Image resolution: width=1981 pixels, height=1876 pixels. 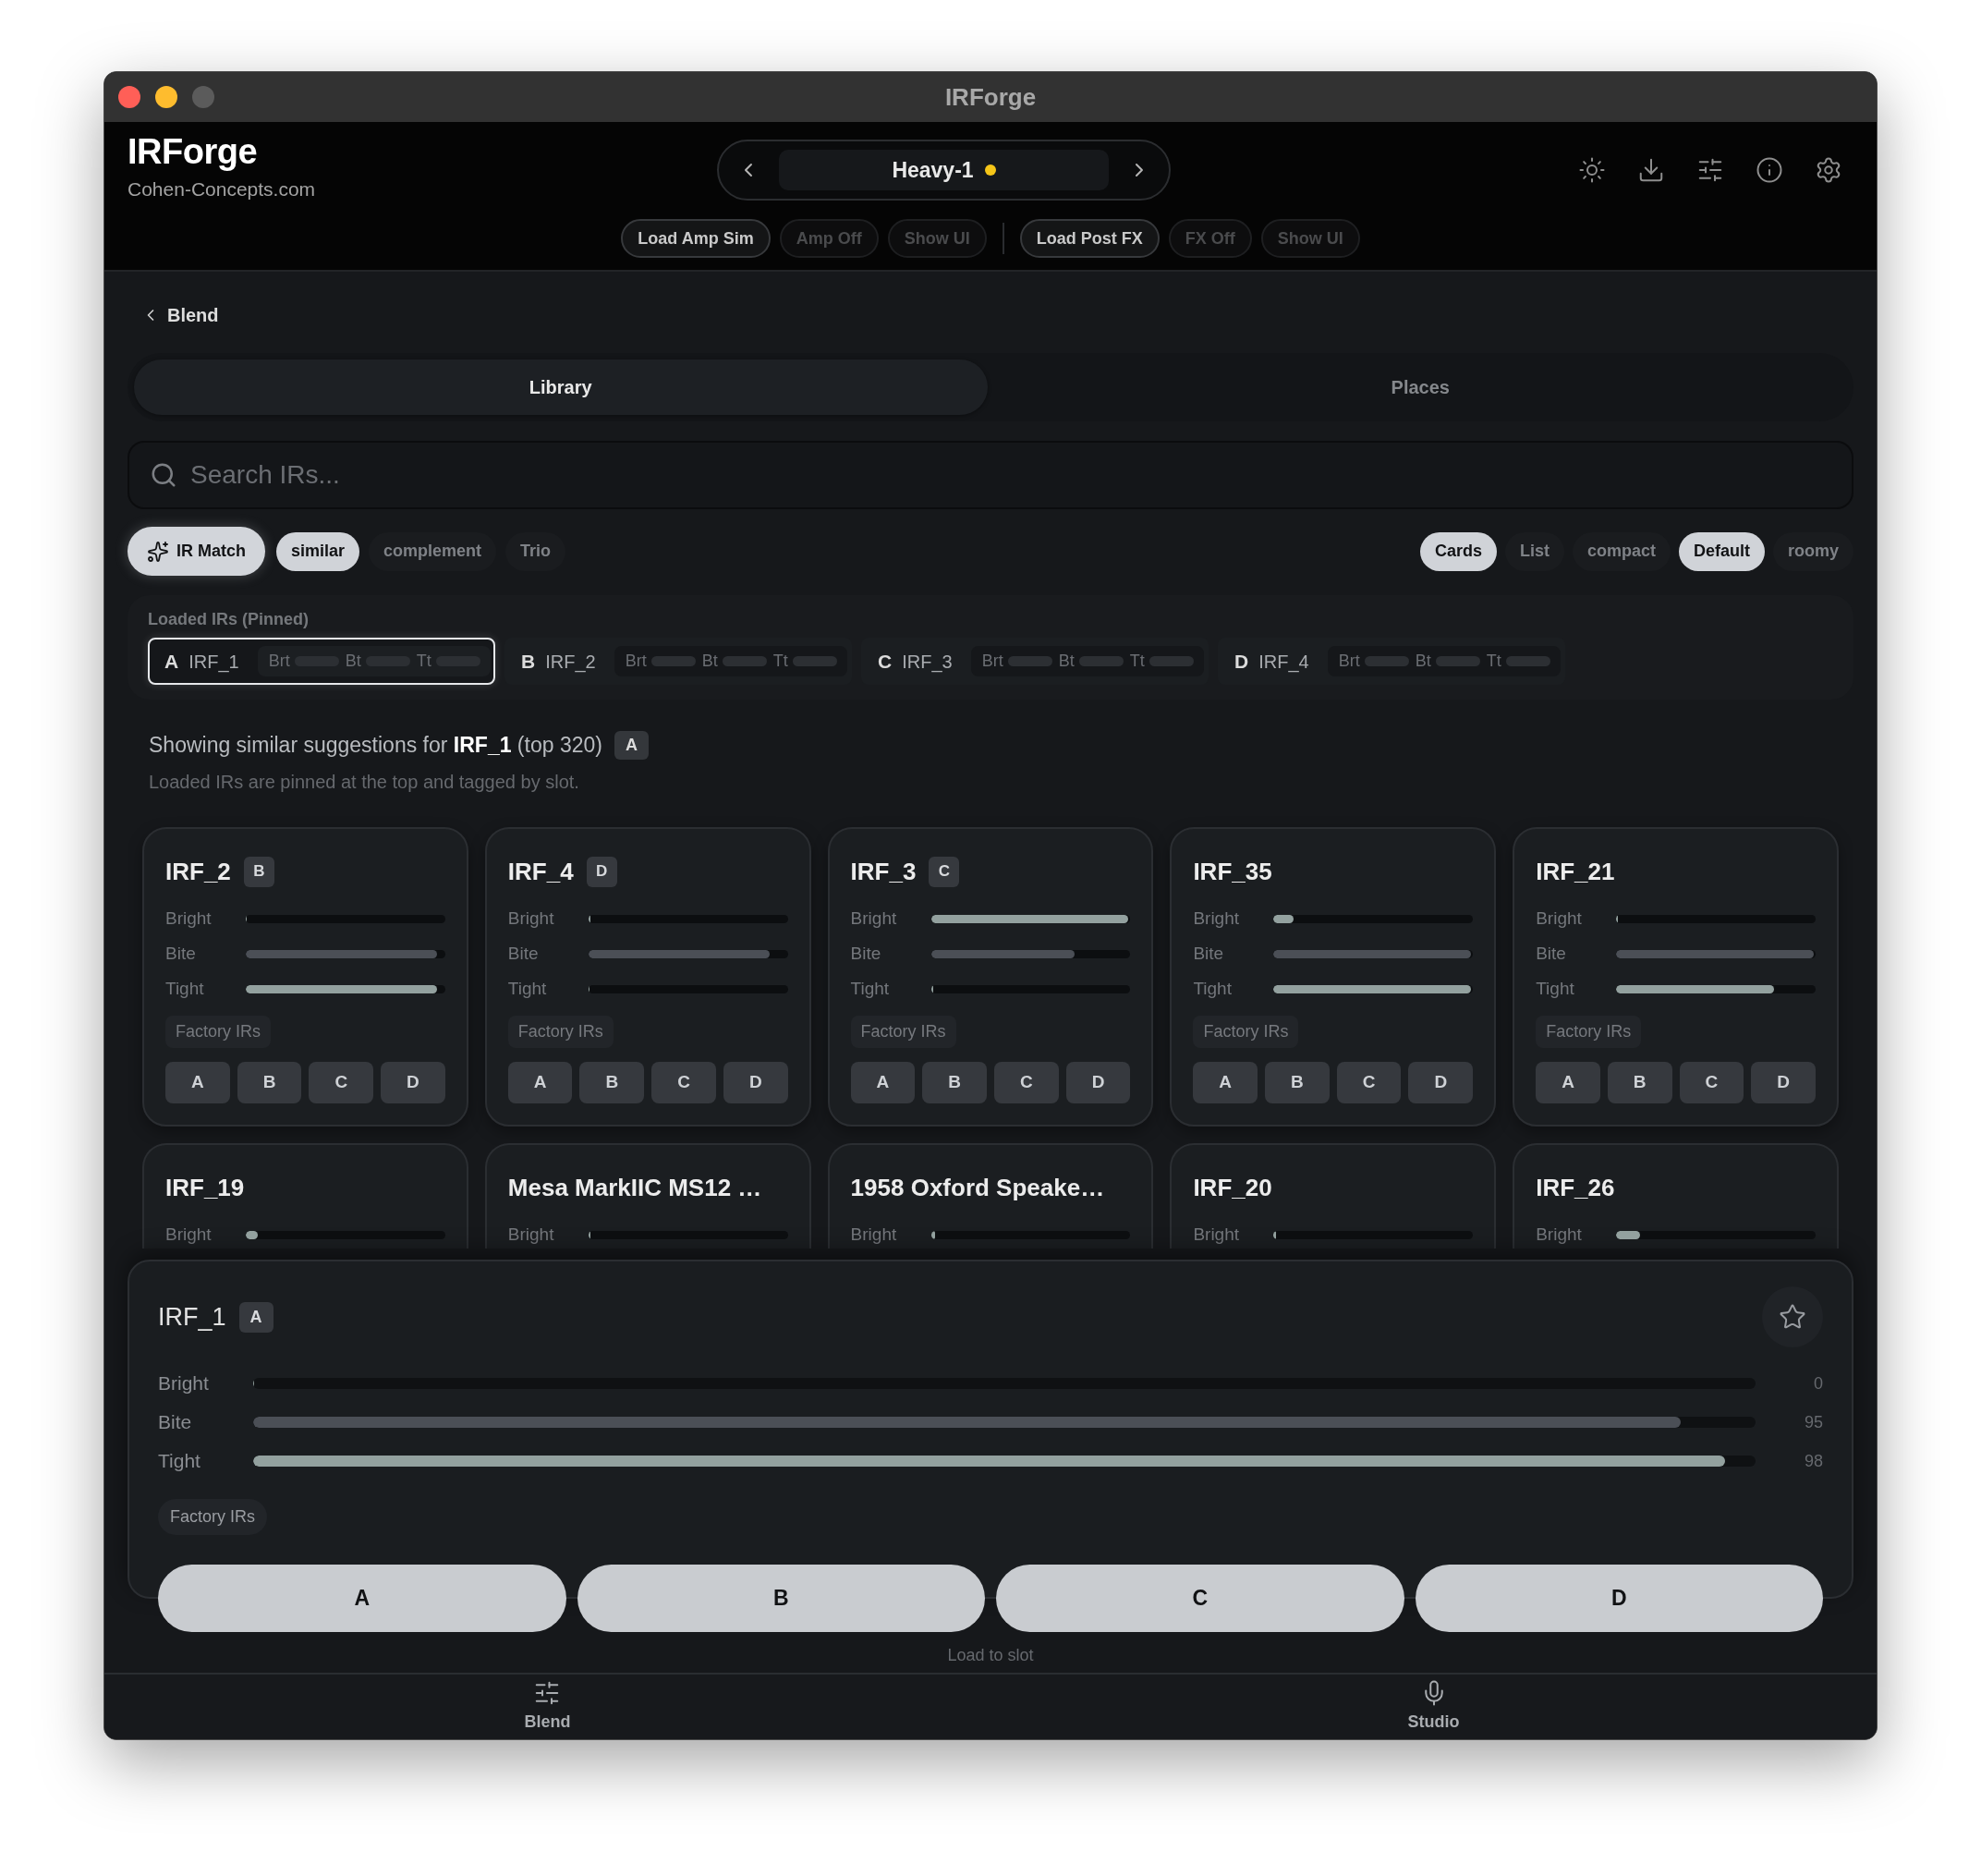 I want to click on preset-button: Heavy-1, so click(x=944, y=170).